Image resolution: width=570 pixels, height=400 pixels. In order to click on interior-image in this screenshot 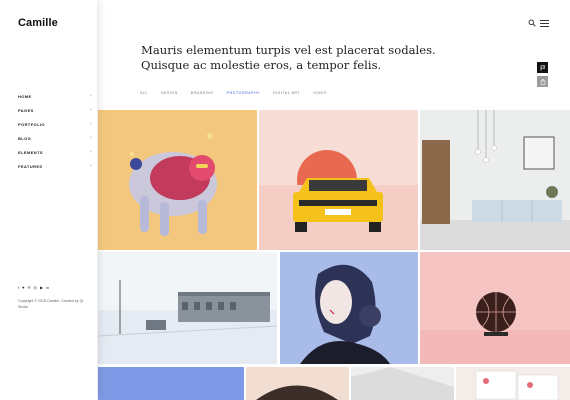, I will do `click(495, 180)`.